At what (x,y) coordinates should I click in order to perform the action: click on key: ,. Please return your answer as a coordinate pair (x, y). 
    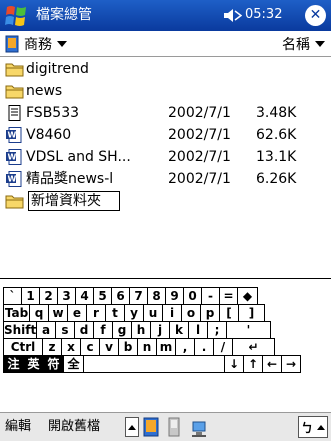
    Looking at the image, I should click on (185, 347).